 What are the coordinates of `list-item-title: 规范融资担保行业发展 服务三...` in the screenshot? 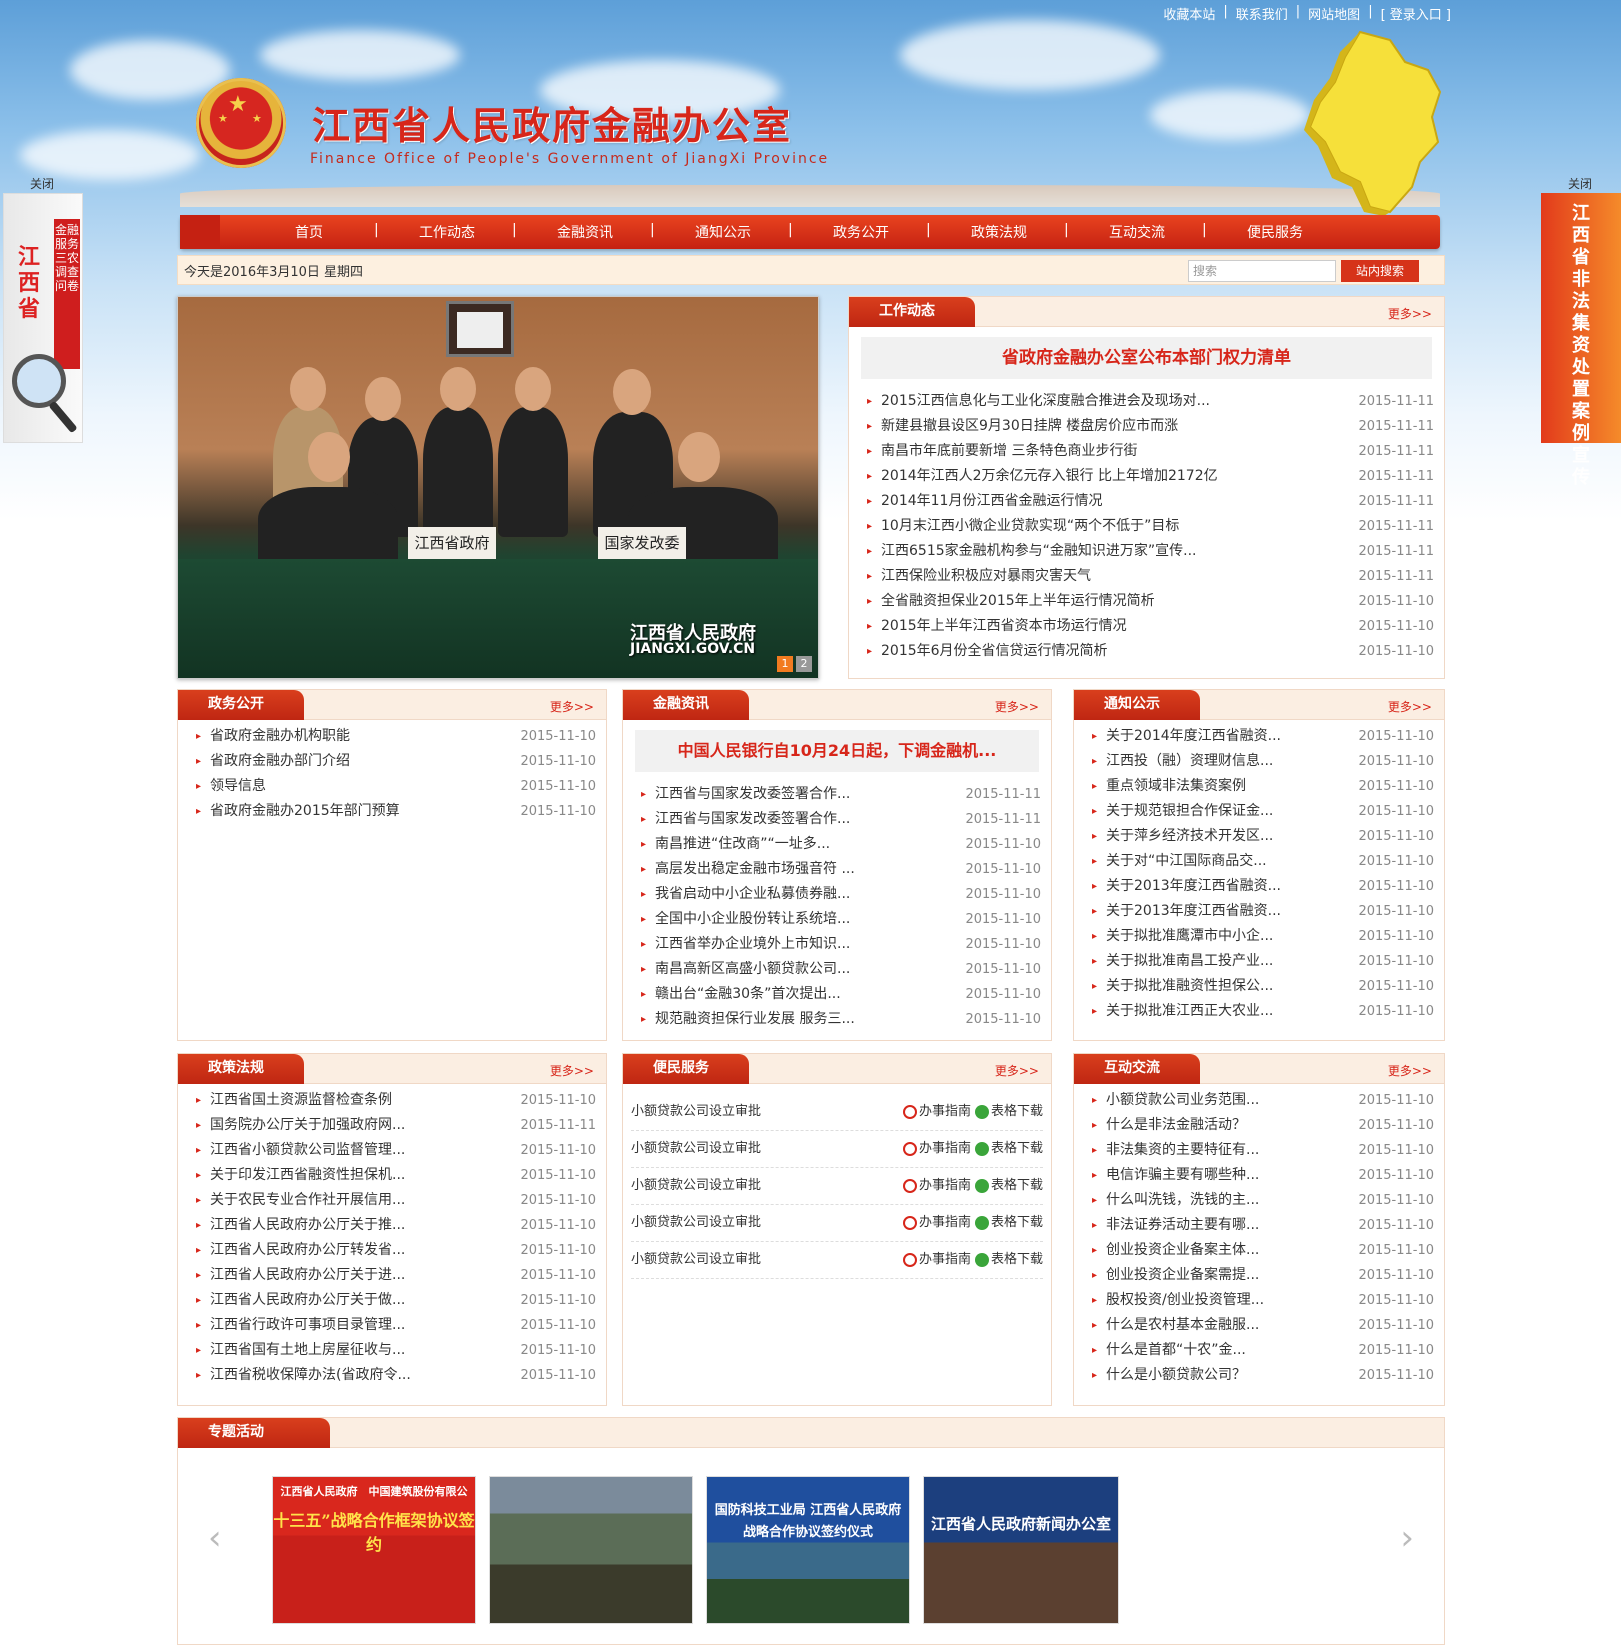 It's located at (755, 1019).